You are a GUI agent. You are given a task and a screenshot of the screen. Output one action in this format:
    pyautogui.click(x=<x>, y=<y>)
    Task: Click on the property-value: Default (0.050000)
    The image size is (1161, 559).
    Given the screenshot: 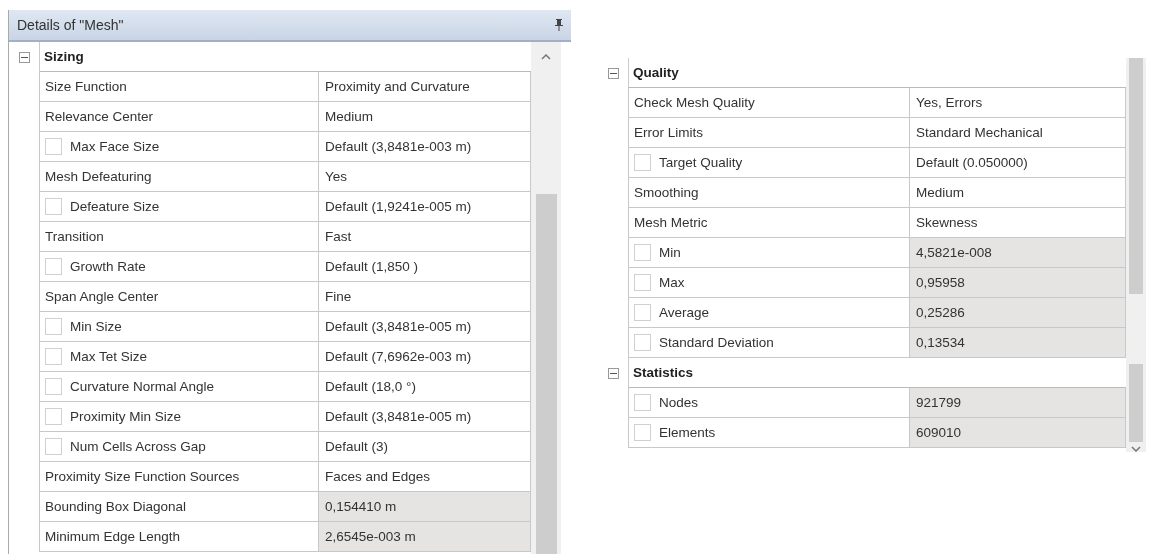 What is the action you would take?
    pyautogui.click(x=1018, y=163)
    